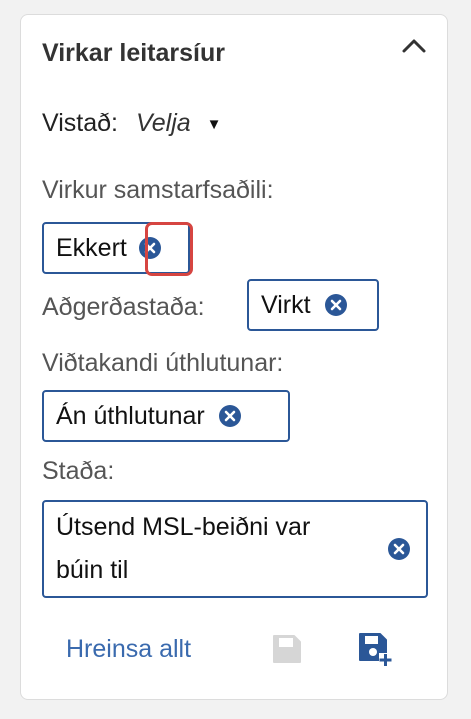 This screenshot has height=719, width=471. Describe the element at coordinates (78, 471) in the screenshot. I see `filter-label-status: Staða:` at that location.